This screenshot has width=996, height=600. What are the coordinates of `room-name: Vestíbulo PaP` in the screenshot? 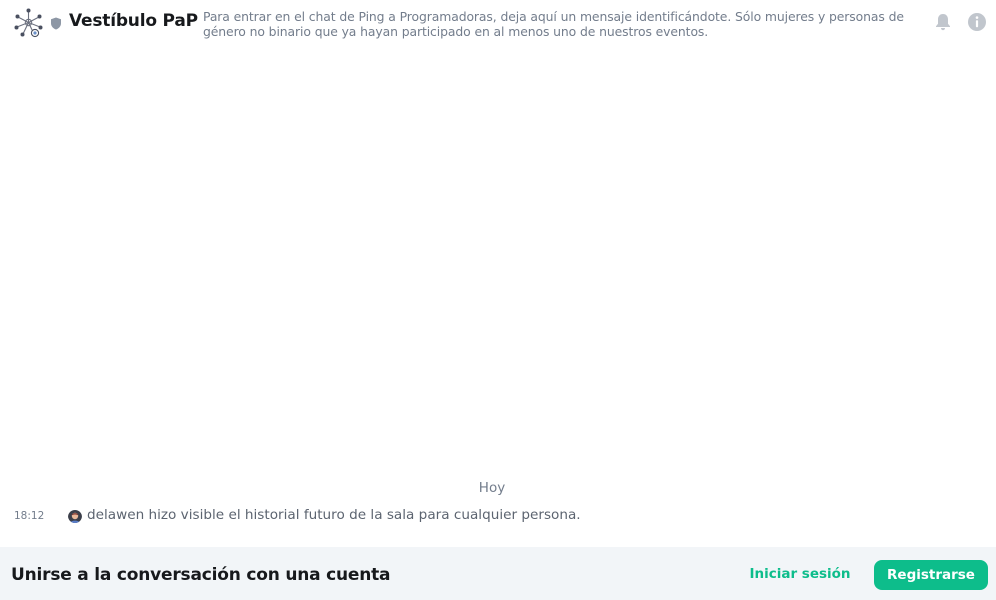 It's located at (133, 21).